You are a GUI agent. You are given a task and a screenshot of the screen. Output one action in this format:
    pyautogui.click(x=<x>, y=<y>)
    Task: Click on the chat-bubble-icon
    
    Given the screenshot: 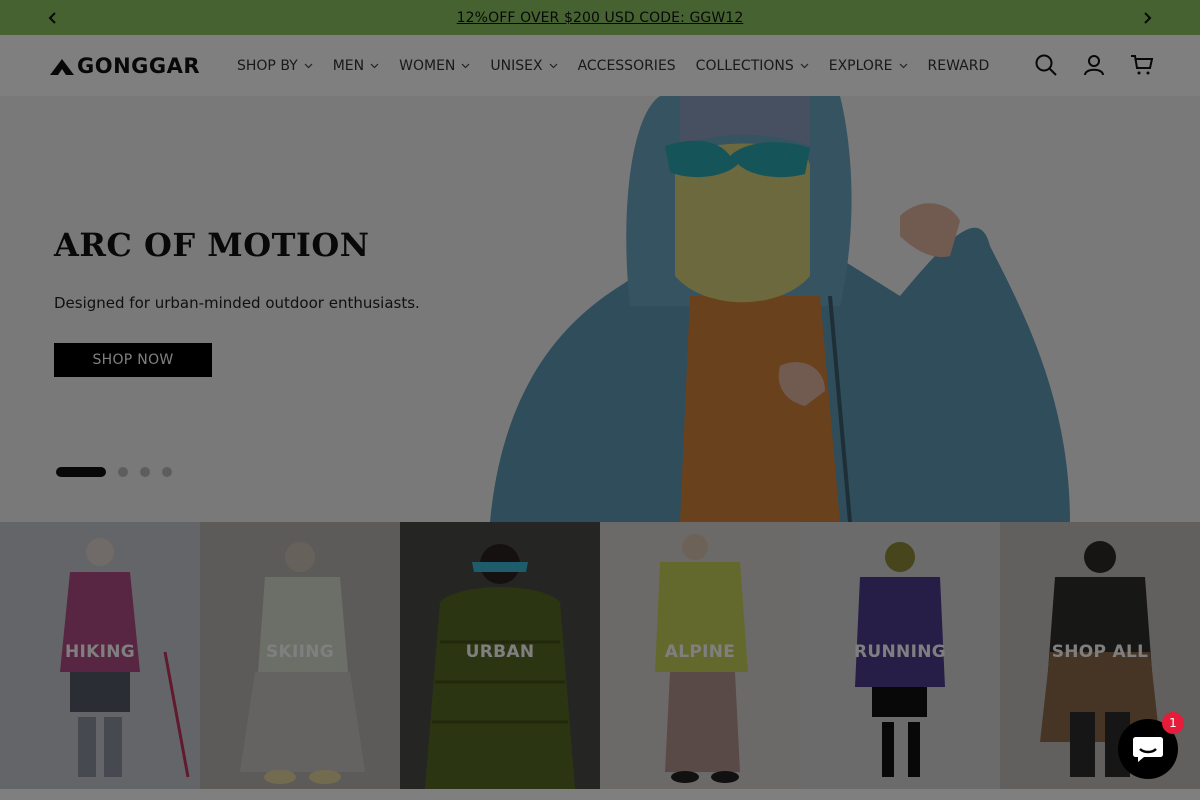 What is the action you would take?
    pyautogui.click(x=1148, y=749)
    